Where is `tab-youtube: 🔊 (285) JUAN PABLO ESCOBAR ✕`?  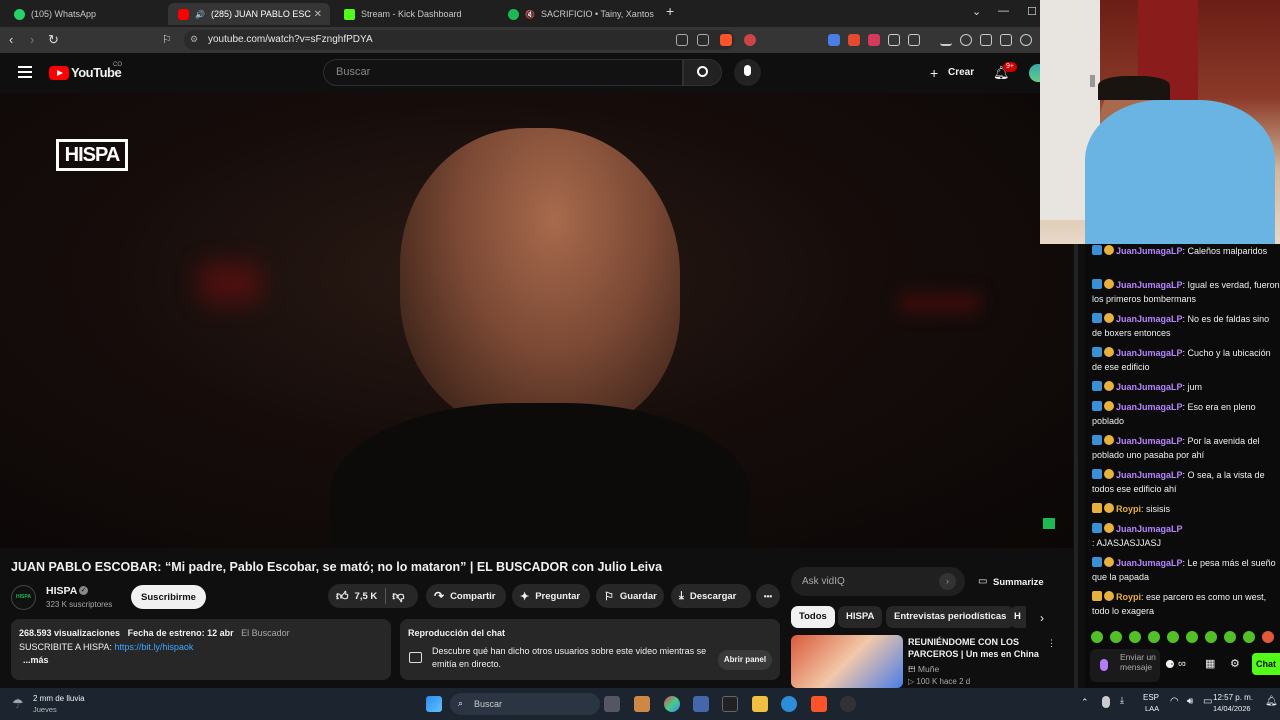
tab-youtube: 🔊 (285) JUAN PABLO ESCOBAR ✕ is located at coordinates (249, 14).